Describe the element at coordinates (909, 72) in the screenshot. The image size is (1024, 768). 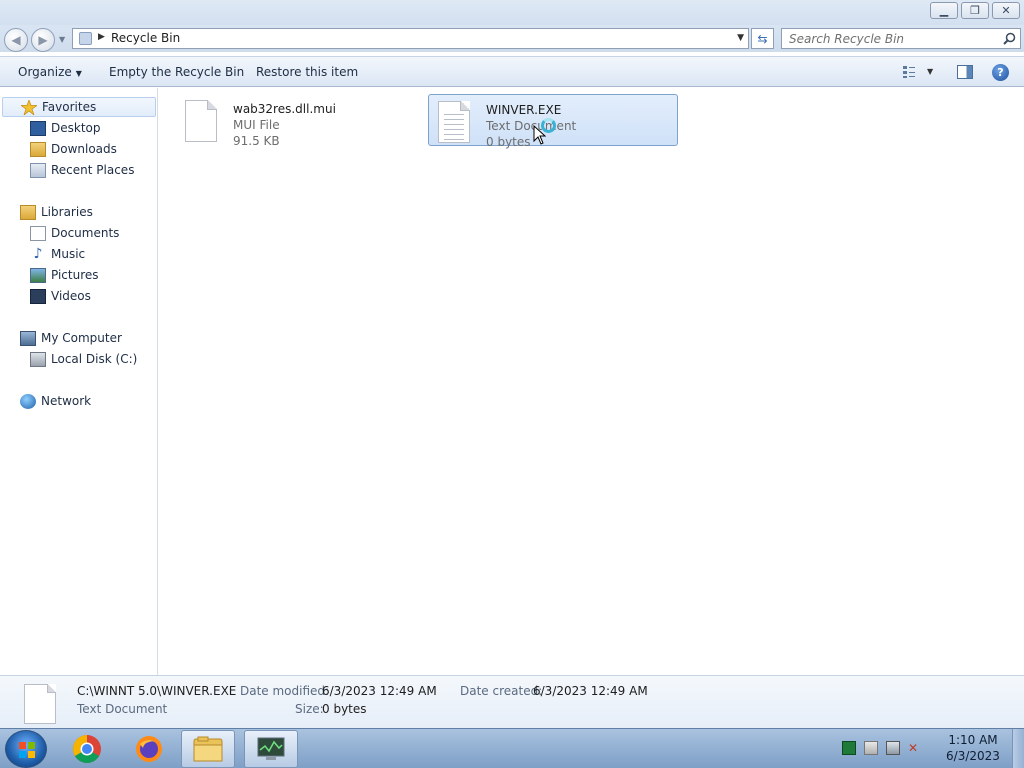
I see `change-view-icon` at that location.